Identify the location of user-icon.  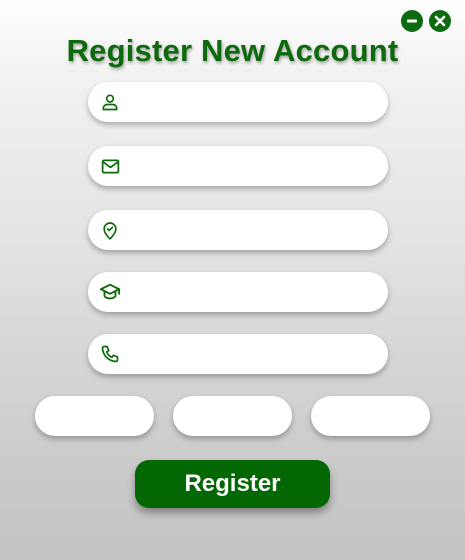
(110, 102).